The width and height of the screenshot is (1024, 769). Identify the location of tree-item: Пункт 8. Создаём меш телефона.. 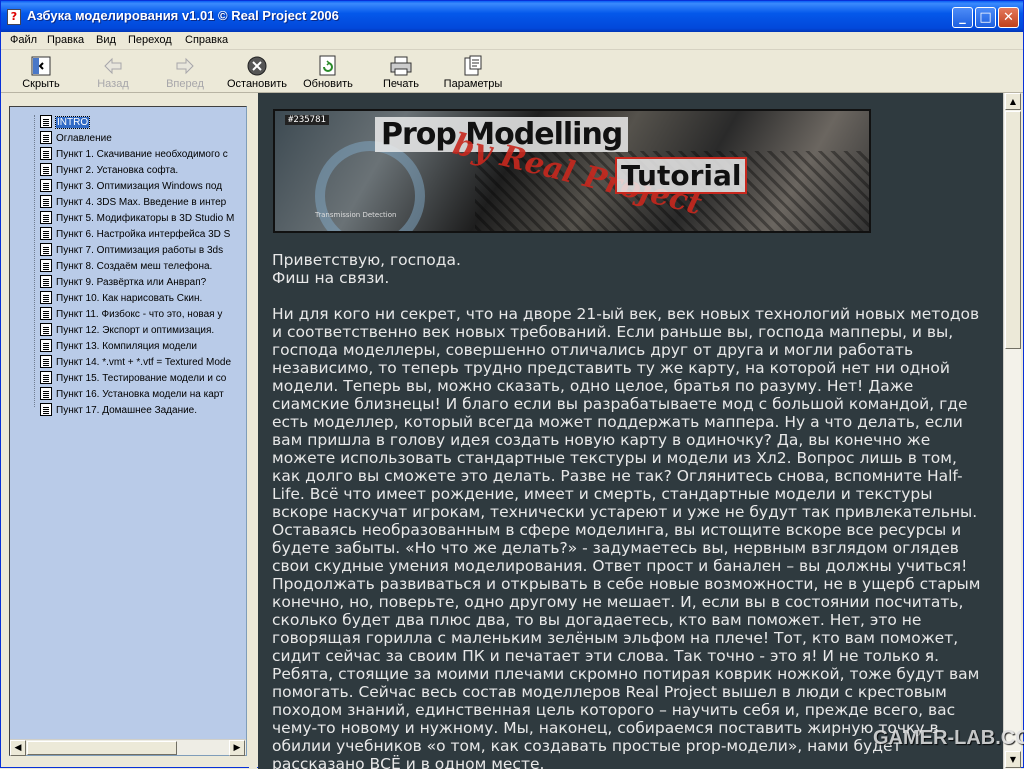
(126, 267).